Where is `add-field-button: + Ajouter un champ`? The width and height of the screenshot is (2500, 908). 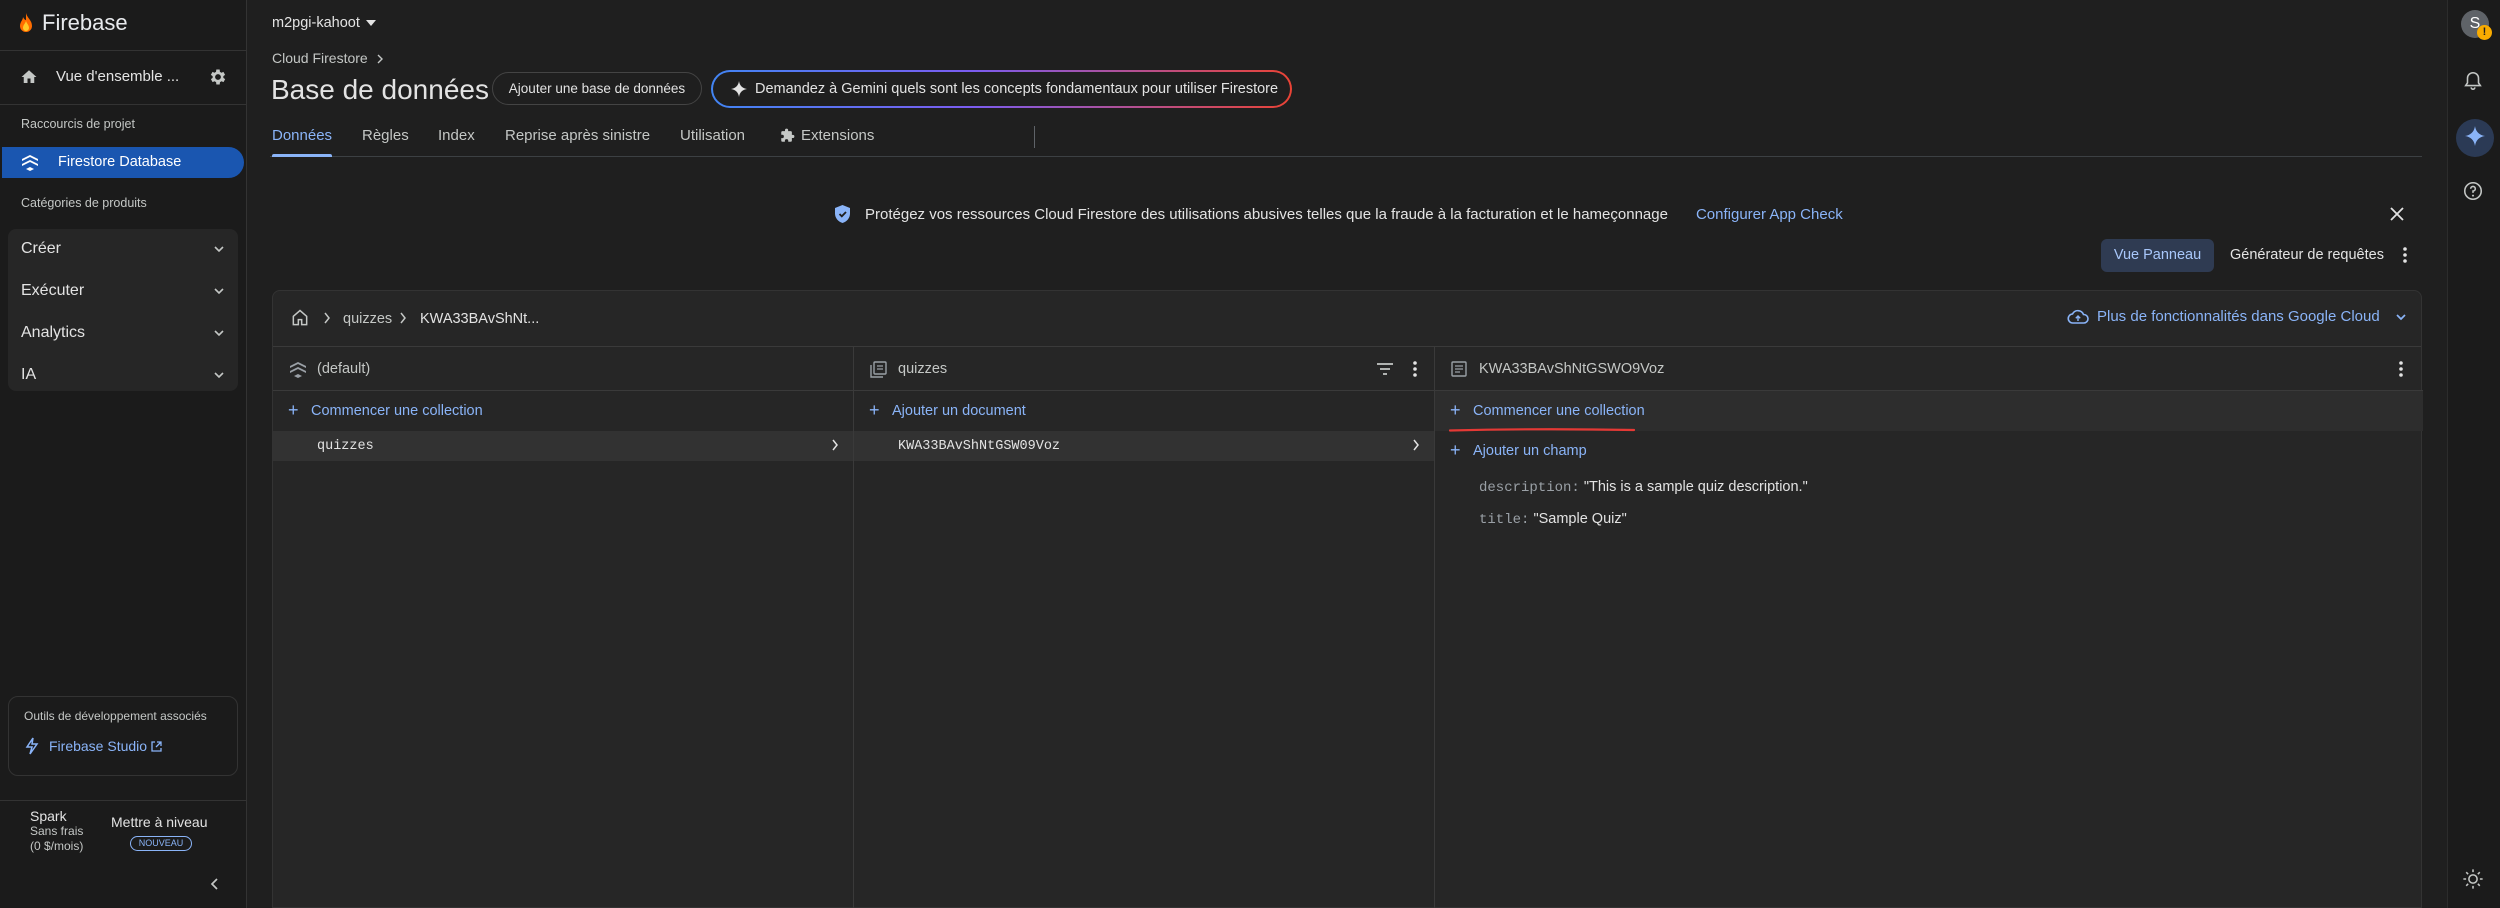 add-field-button: + Ajouter un champ is located at coordinates (1929, 451).